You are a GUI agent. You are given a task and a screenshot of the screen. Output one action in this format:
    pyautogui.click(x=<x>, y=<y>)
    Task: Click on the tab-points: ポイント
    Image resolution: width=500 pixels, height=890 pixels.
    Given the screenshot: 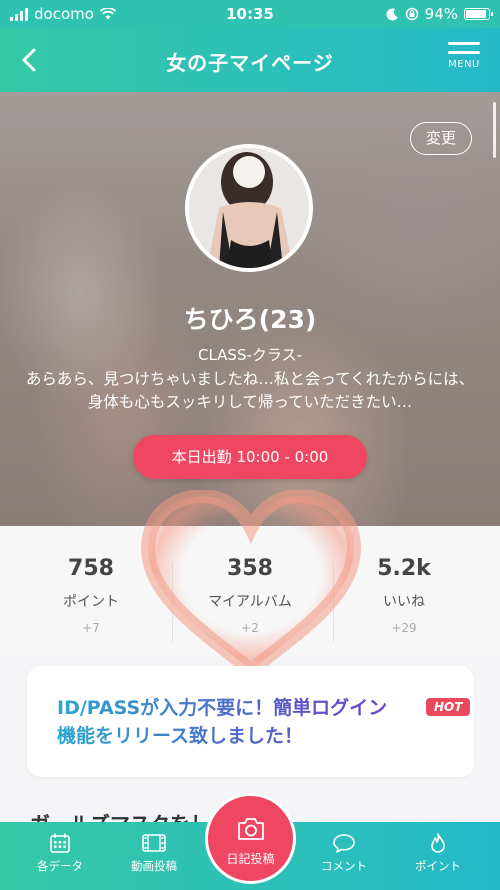 What is the action you would take?
    pyautogui.click(x=438, y=853)
    